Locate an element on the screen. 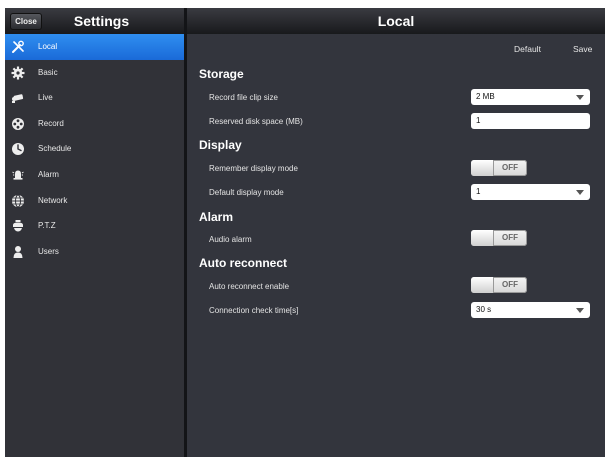  sidebar-item-label: Alarm is located at coordinates (48, 174).